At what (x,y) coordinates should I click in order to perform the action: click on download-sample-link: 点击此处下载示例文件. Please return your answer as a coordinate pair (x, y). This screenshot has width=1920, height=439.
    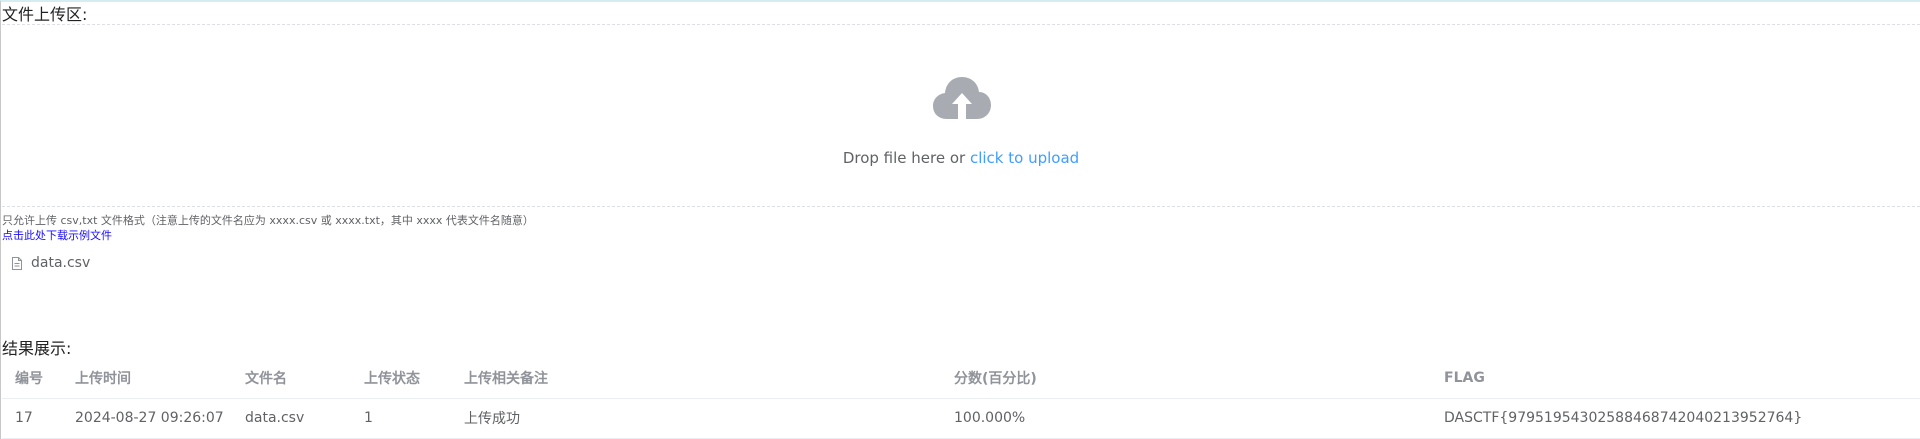
    Looking at the image, I should click on (57, 236).